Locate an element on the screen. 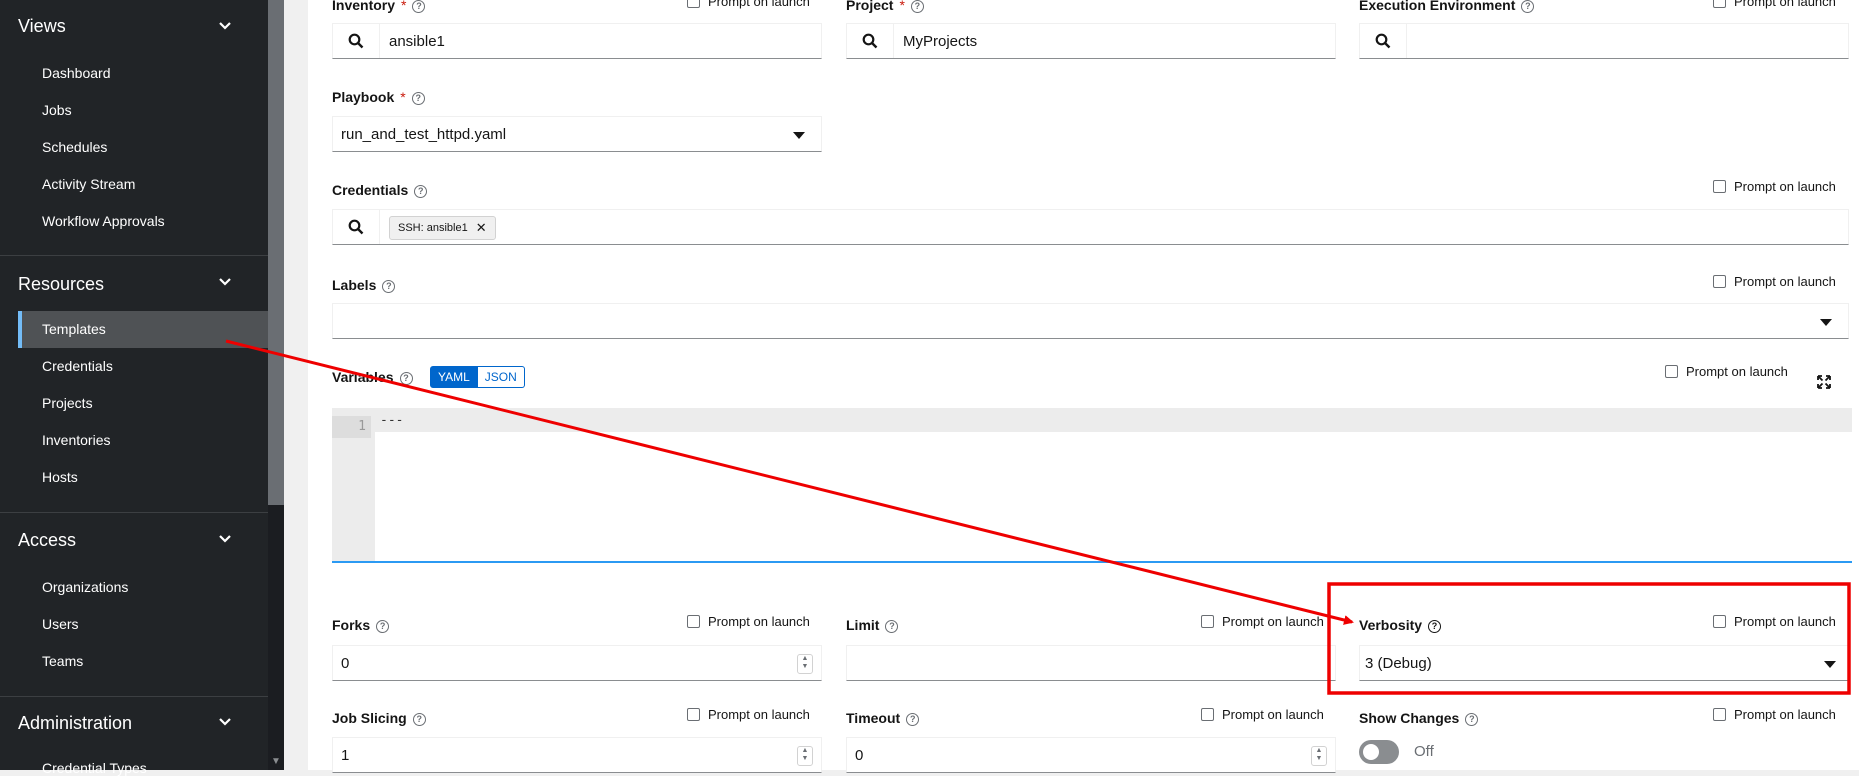  limit-input is located at coordinates (1091, 663).